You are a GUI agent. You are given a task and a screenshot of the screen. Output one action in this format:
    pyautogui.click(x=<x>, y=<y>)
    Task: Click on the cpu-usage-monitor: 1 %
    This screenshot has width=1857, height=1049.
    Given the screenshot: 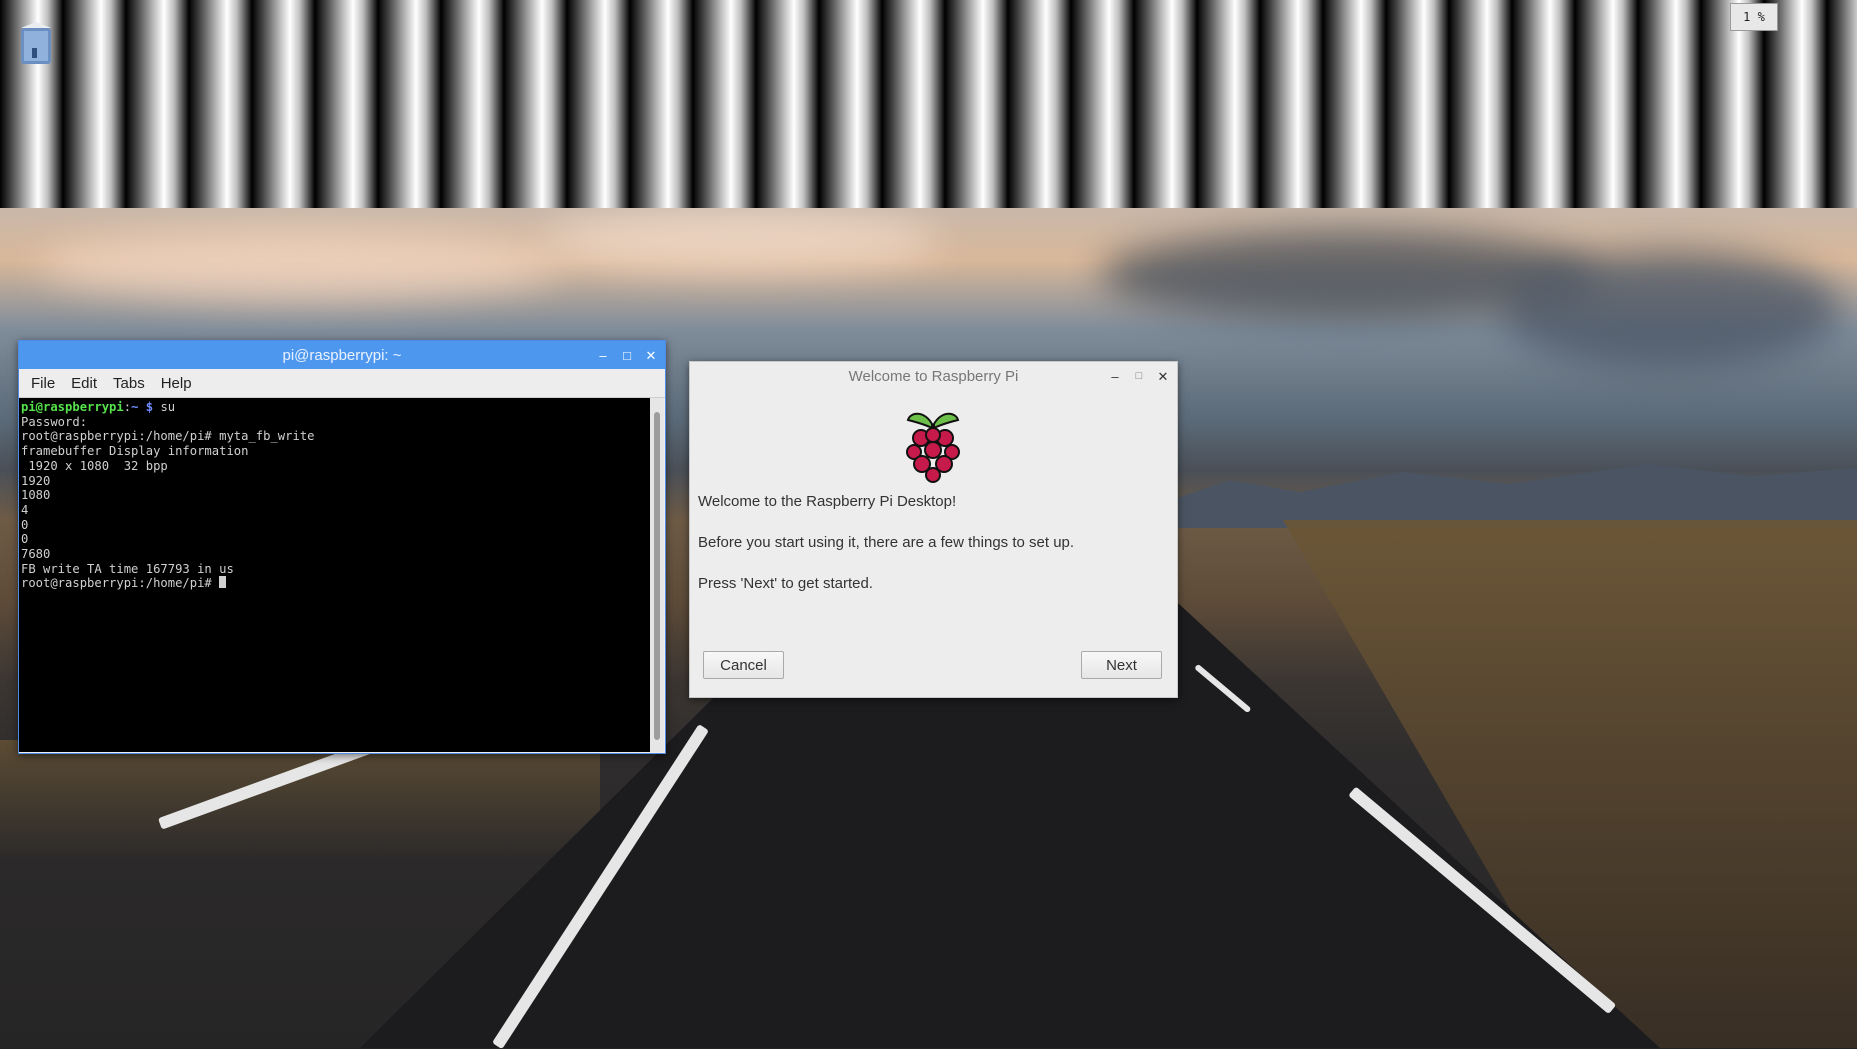 What is the action you would take?
    pyautogui.click(x=1754, y=17)
    